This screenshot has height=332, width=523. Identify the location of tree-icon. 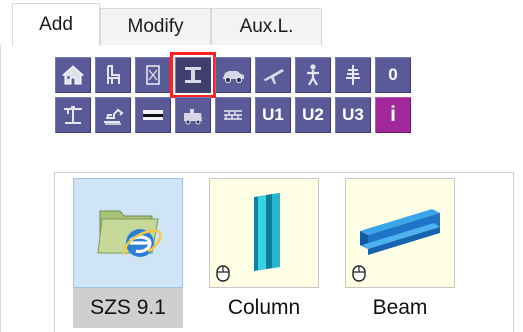
(353, 75).